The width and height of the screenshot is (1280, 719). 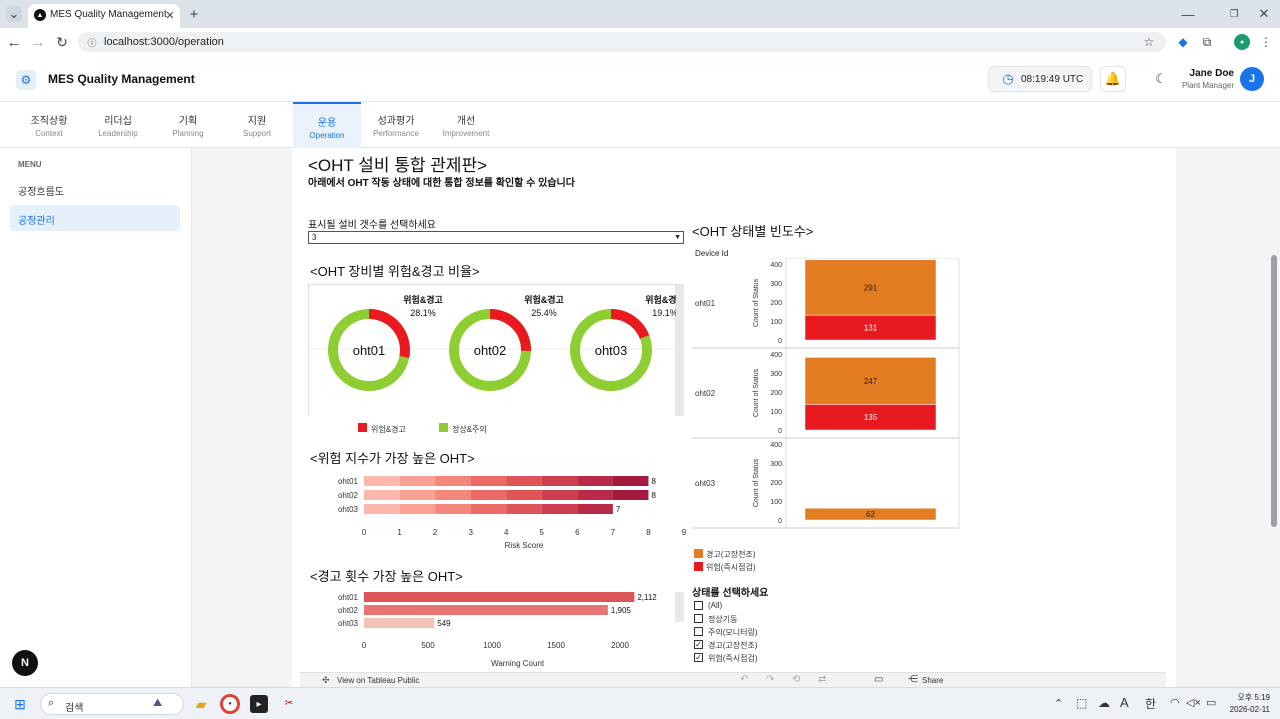 I want to click on tray-cloud-icon: ☁, so click(x=1104, y=703).